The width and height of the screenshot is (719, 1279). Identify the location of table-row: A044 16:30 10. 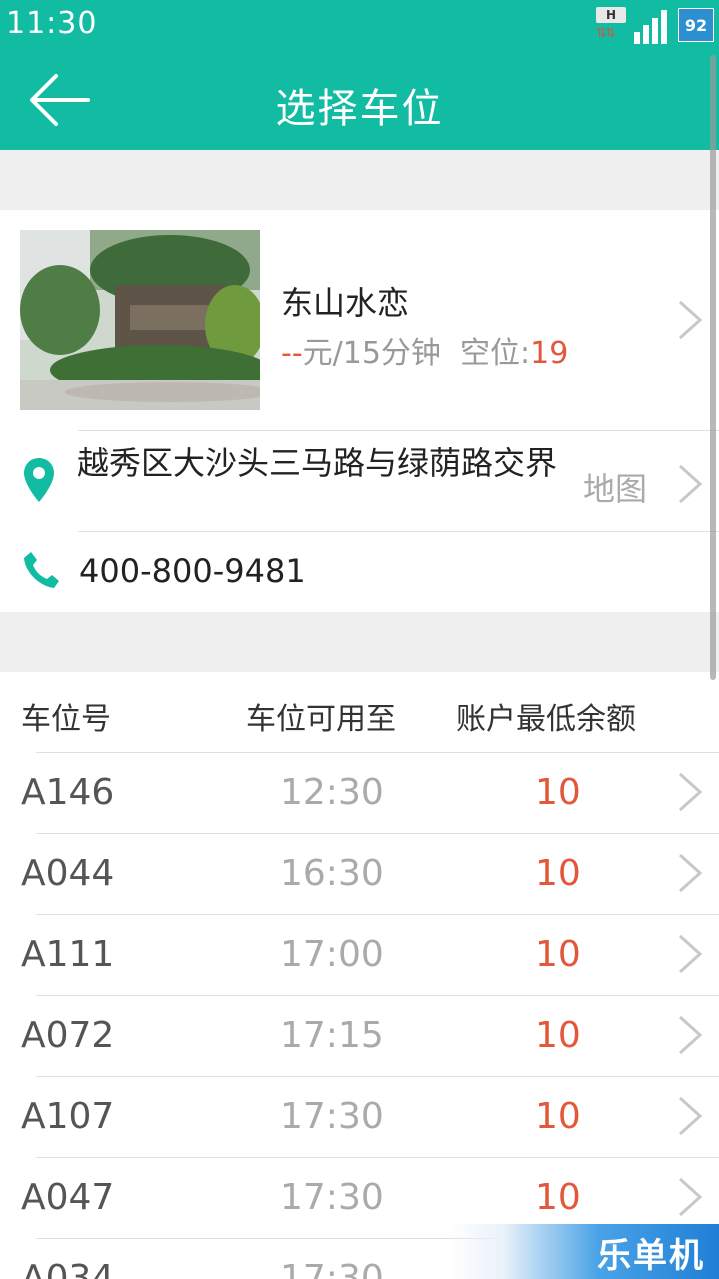
(359, 873).